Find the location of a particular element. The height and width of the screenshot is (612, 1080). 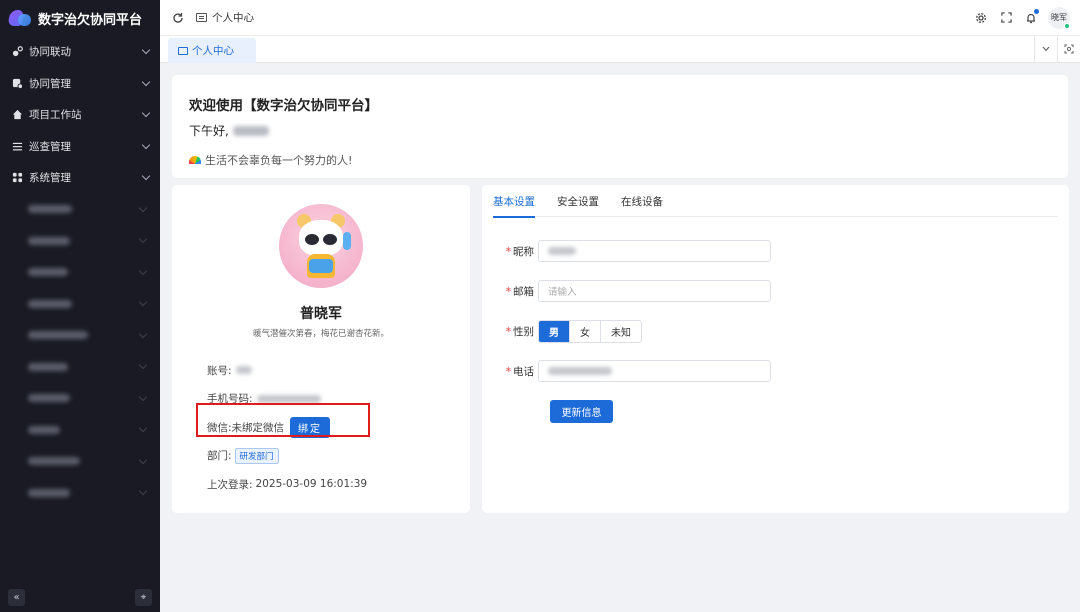

gender-label: * 性别 is located at coordinates (519, 332).